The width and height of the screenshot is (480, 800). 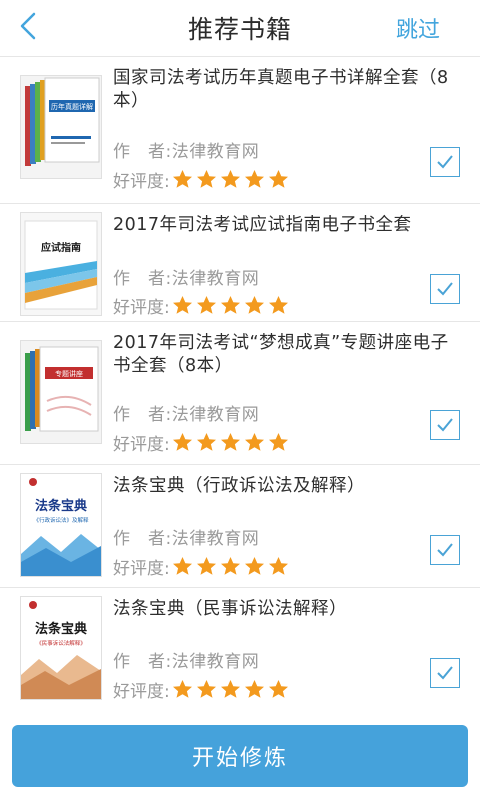 I want to click on book-cover: 历年真题详解, so click(x=61, y=127).